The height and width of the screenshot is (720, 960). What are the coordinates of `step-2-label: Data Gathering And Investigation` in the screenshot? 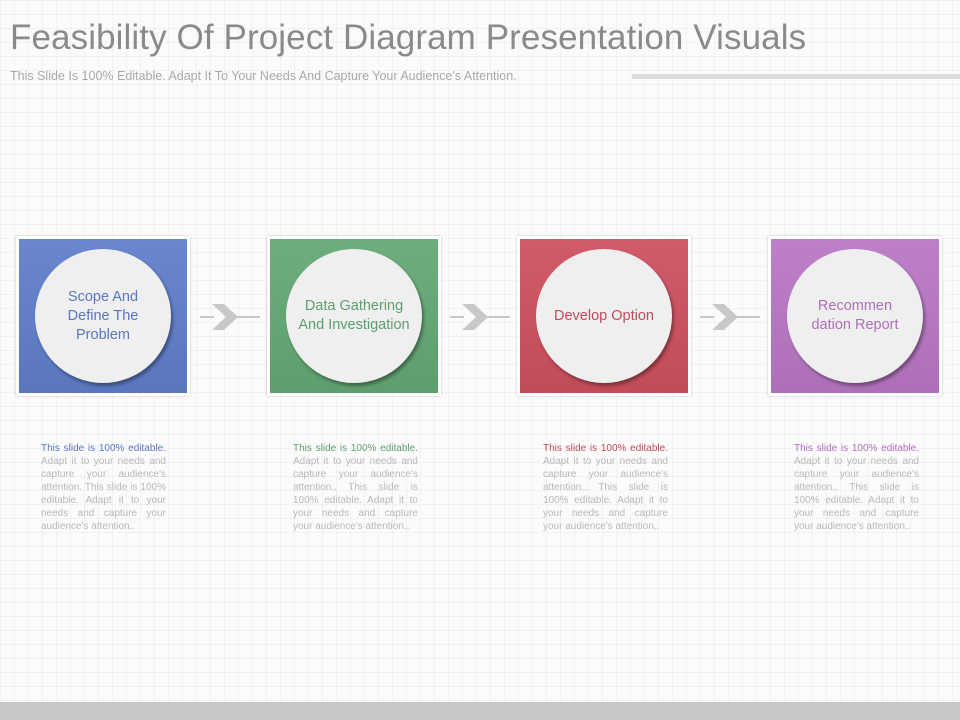 It's located at (354, 315).